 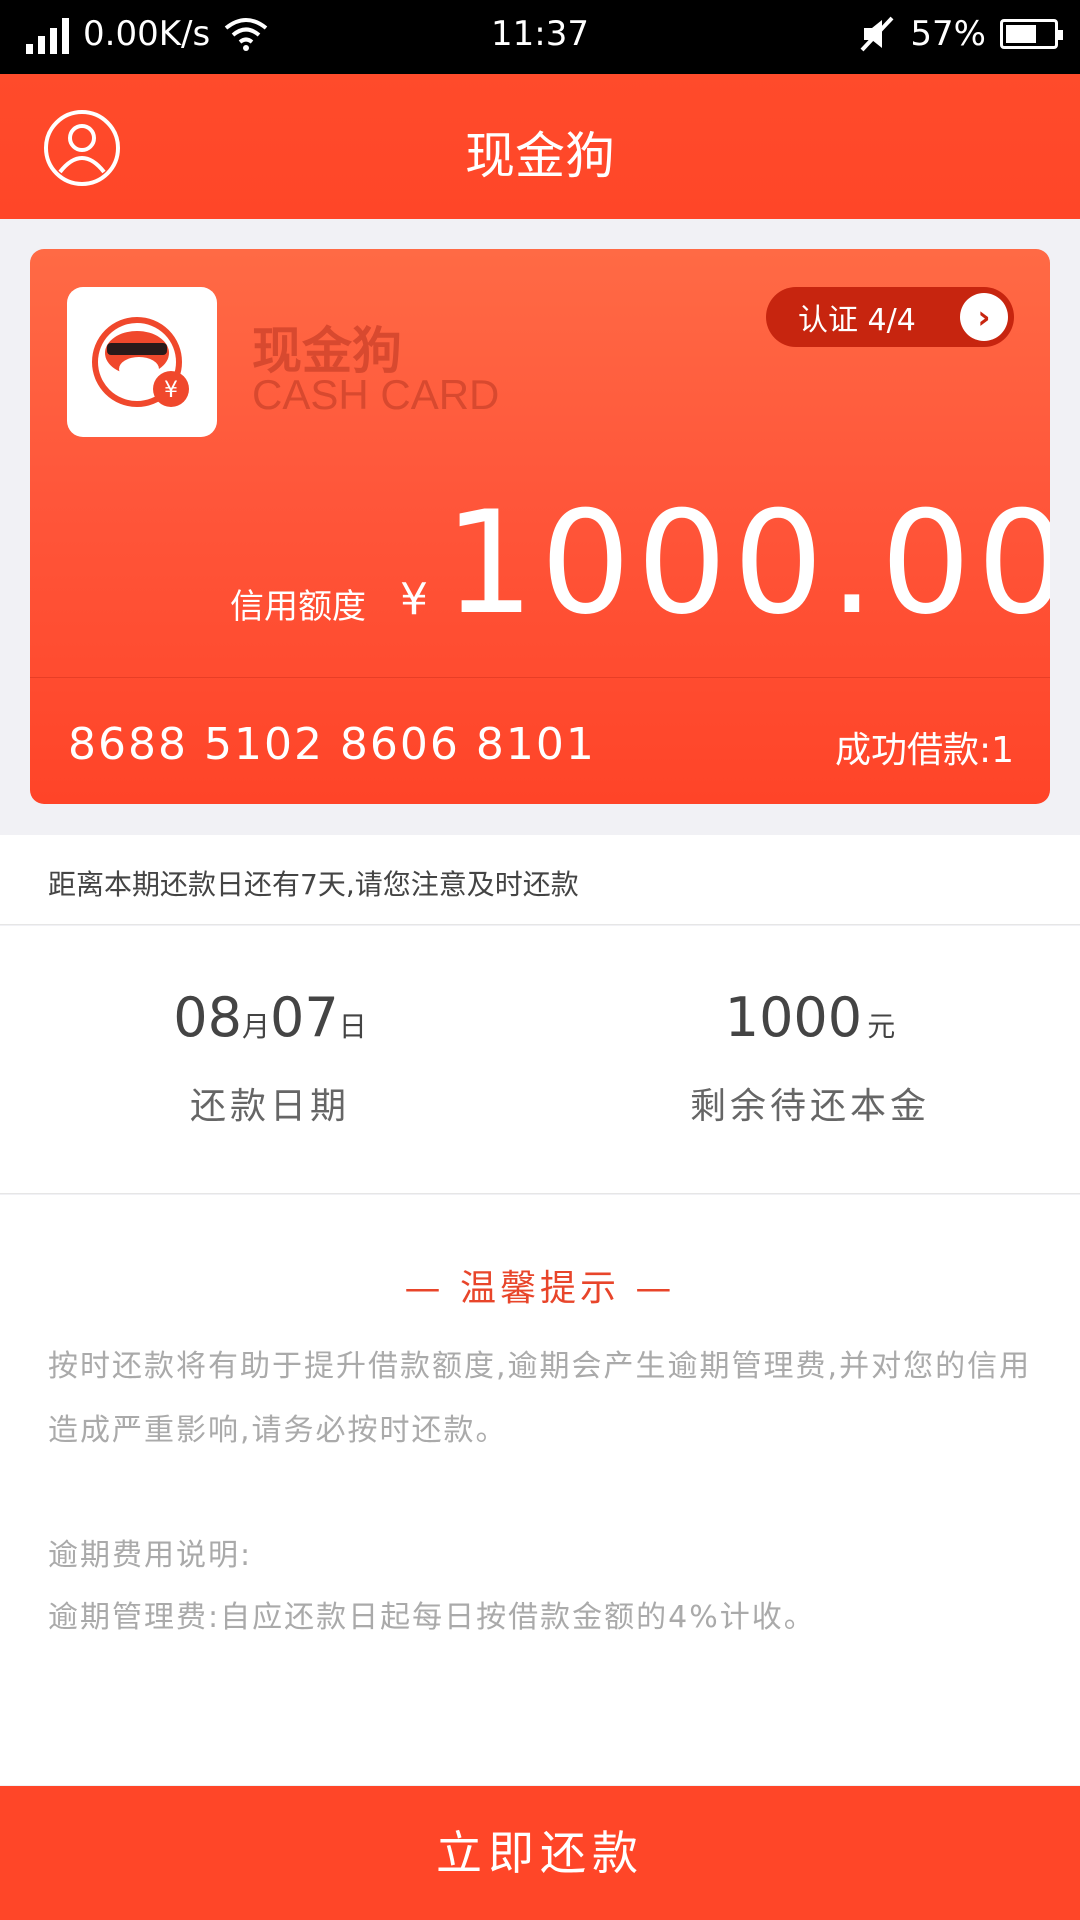 What do you see at coordinates (747, 563) in the screenshot?
I see `credit-limit-amount: 1000.00` at bounding box center [747, 563].